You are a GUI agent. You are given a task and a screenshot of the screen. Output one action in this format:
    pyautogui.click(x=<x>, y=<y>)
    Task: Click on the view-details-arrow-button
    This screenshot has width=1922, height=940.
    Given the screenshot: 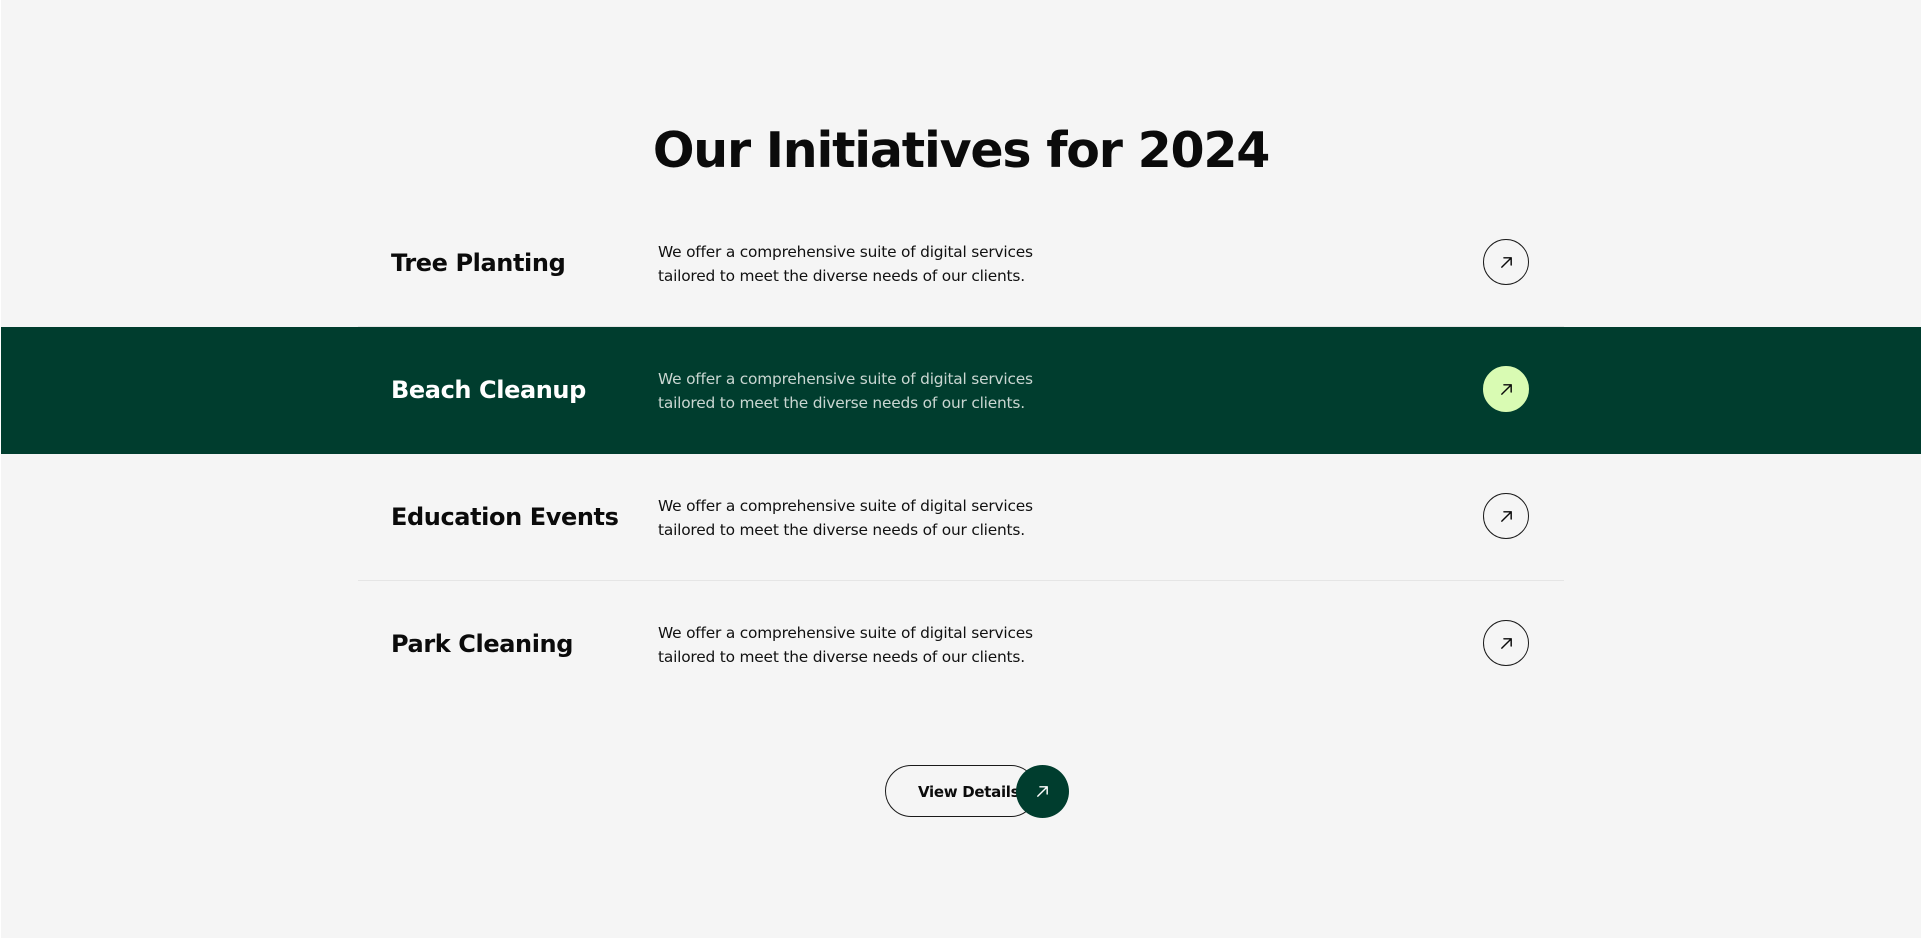 What is the action you would take?
    pyautogui.click(x=1042, y=791)
    